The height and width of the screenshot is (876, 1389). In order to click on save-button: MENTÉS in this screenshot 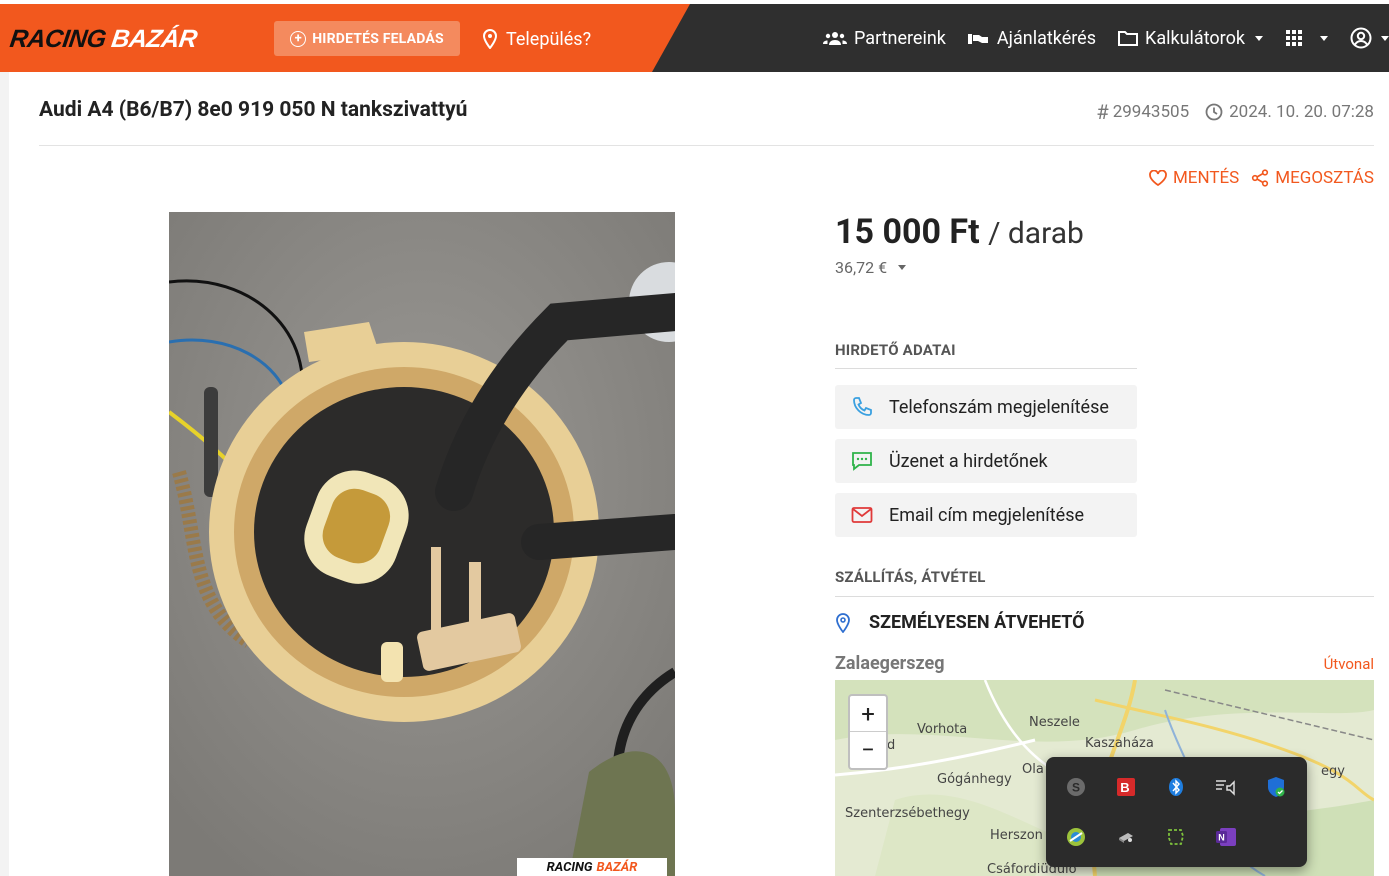, I will do `click(1194, 178)`.